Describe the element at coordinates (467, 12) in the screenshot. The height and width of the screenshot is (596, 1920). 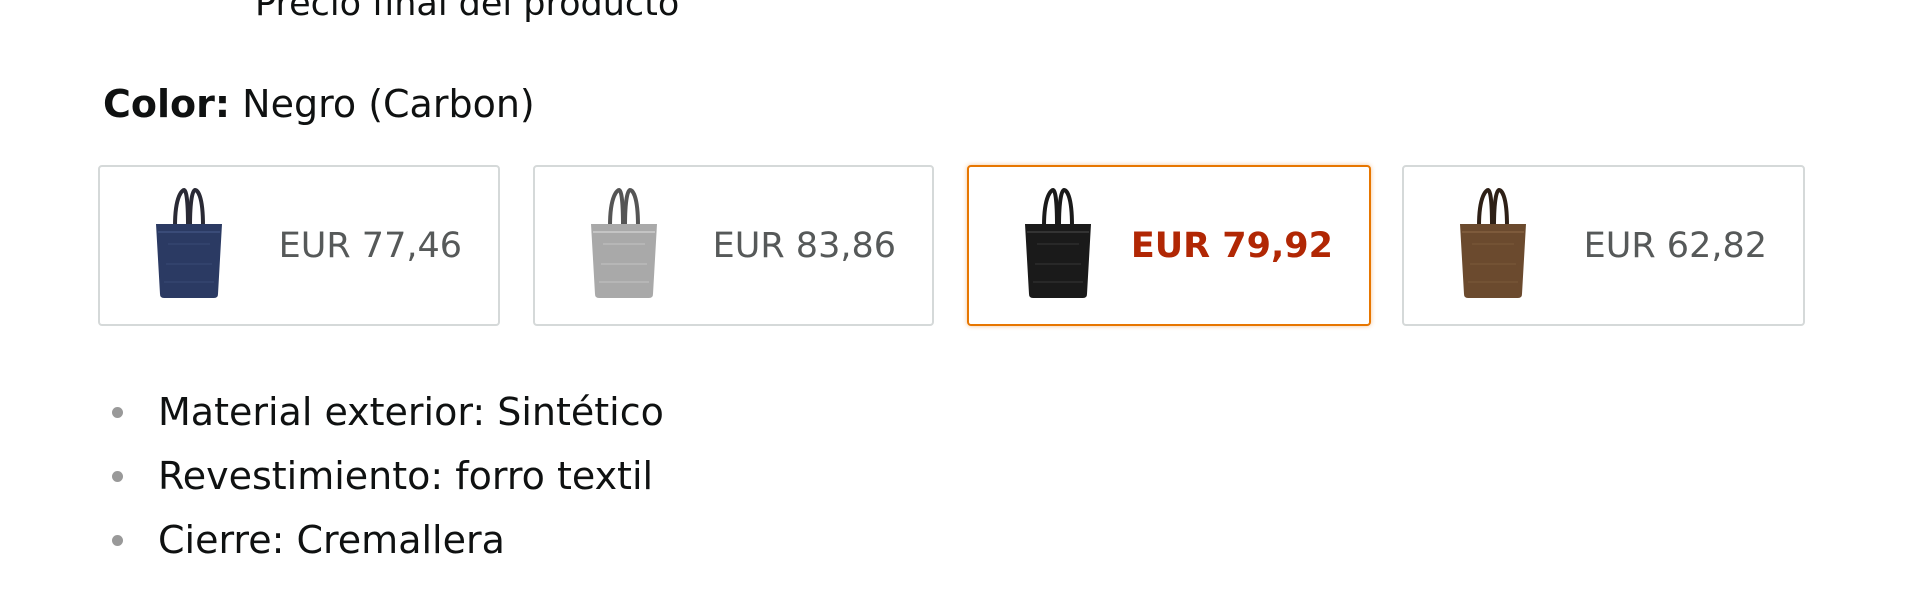
I see `final-price-note: Precio final del producto` at that location.